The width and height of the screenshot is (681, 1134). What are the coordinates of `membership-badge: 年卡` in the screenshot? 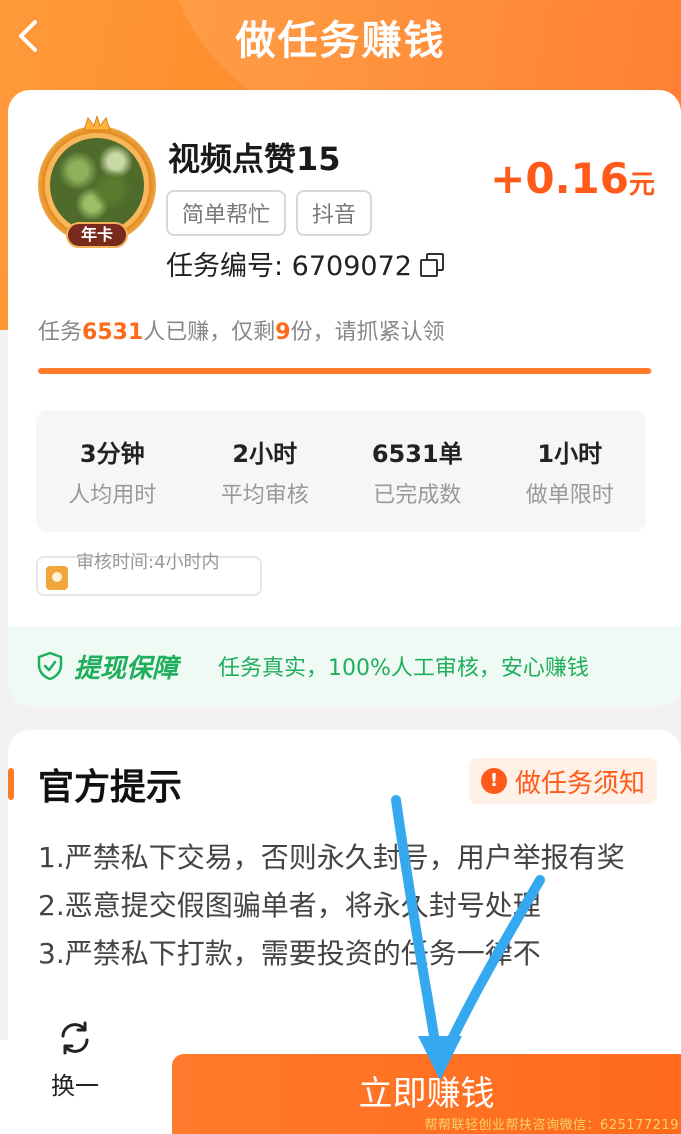 It's located at (97, 235).